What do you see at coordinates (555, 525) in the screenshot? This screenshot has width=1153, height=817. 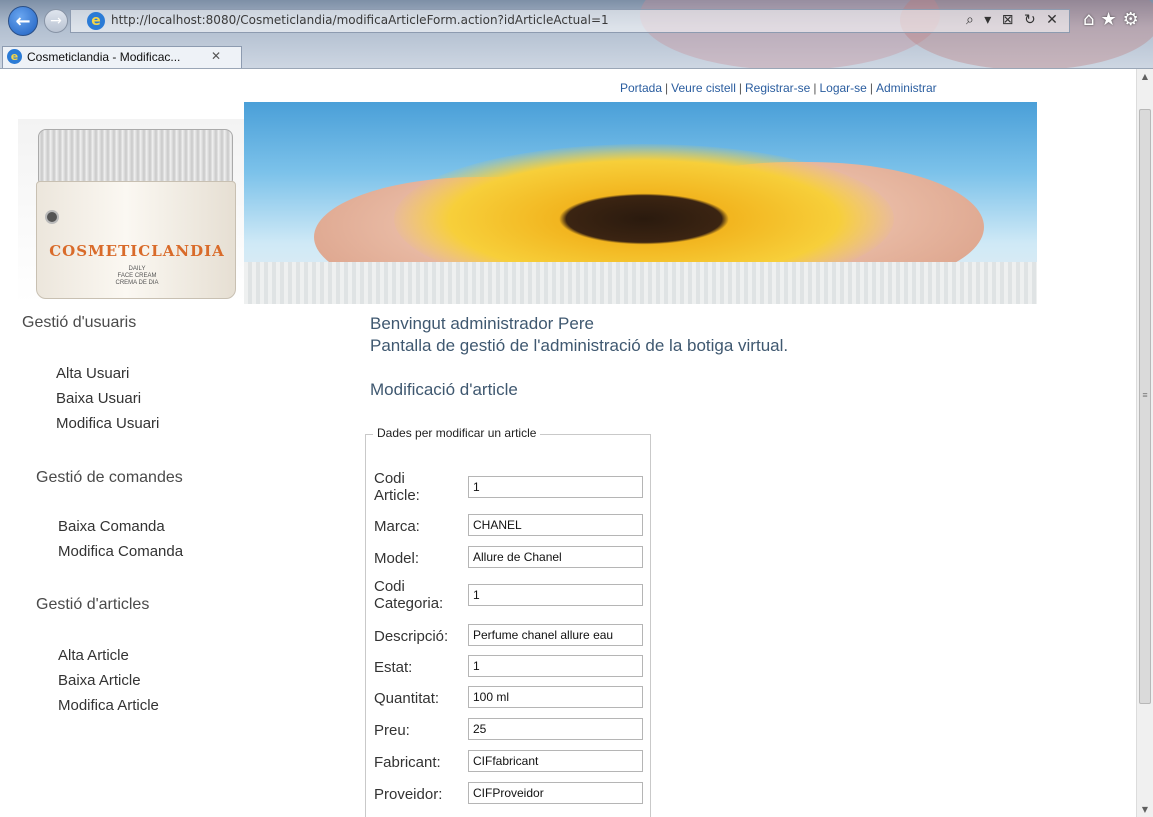 I see `marca-input` at bounding box center [555, 525].